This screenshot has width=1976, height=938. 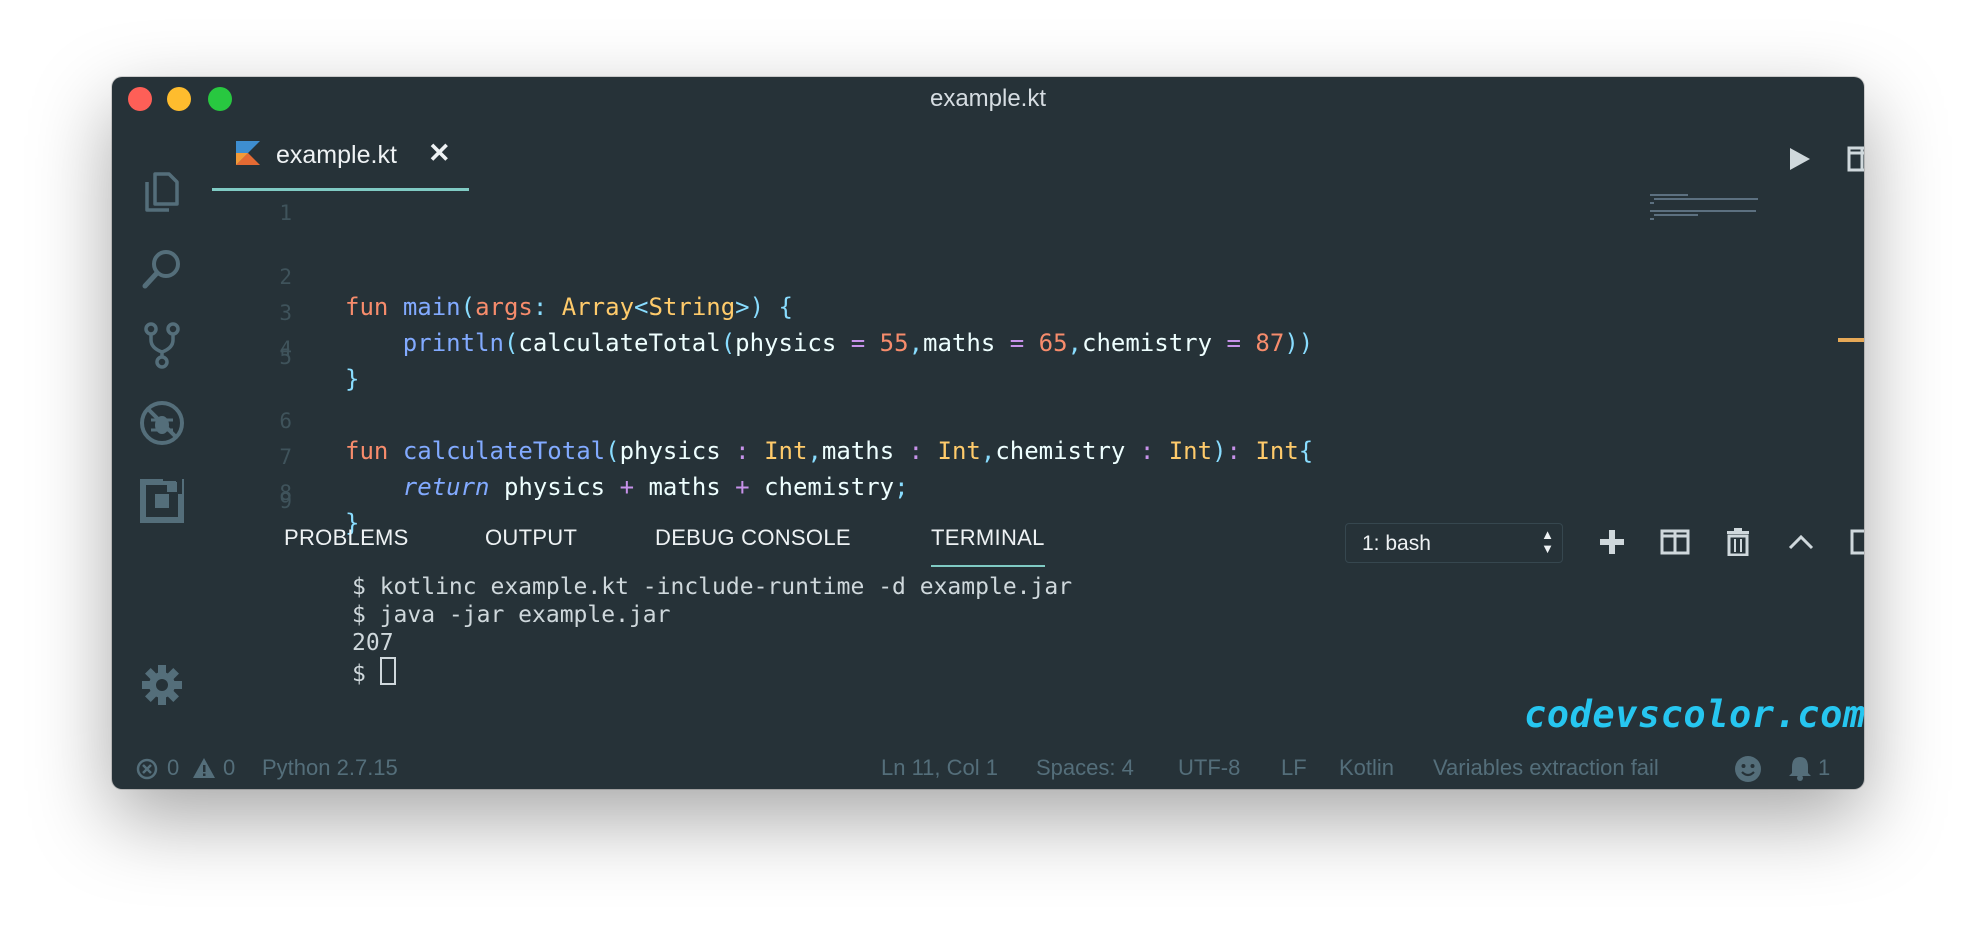 What do you see at coordinates (1694, 714) in the screenshot?
I see `watermark: codevscolor.com` at bounding box center [1694, 714].